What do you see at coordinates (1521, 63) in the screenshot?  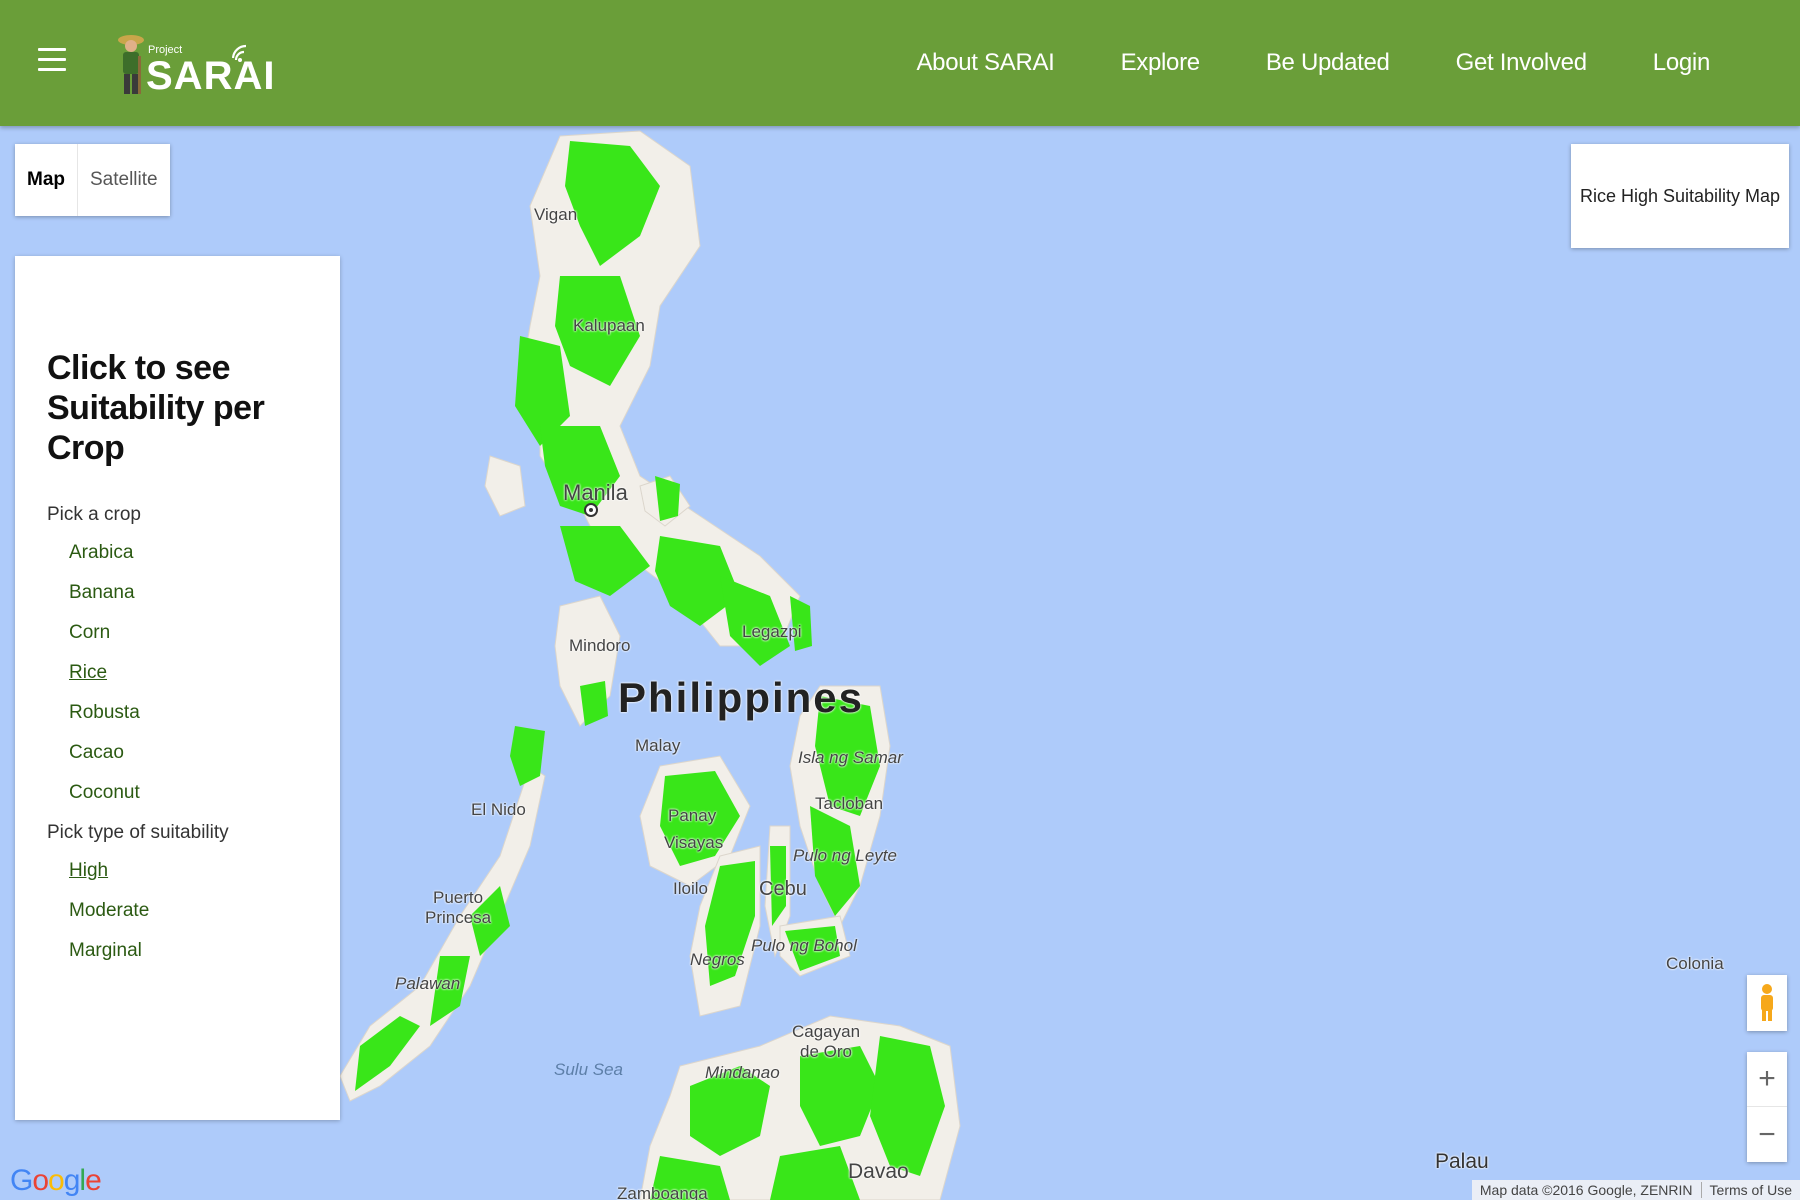 I see `nav-get-involved: Get Involved` at bounding box center [1521, 63].